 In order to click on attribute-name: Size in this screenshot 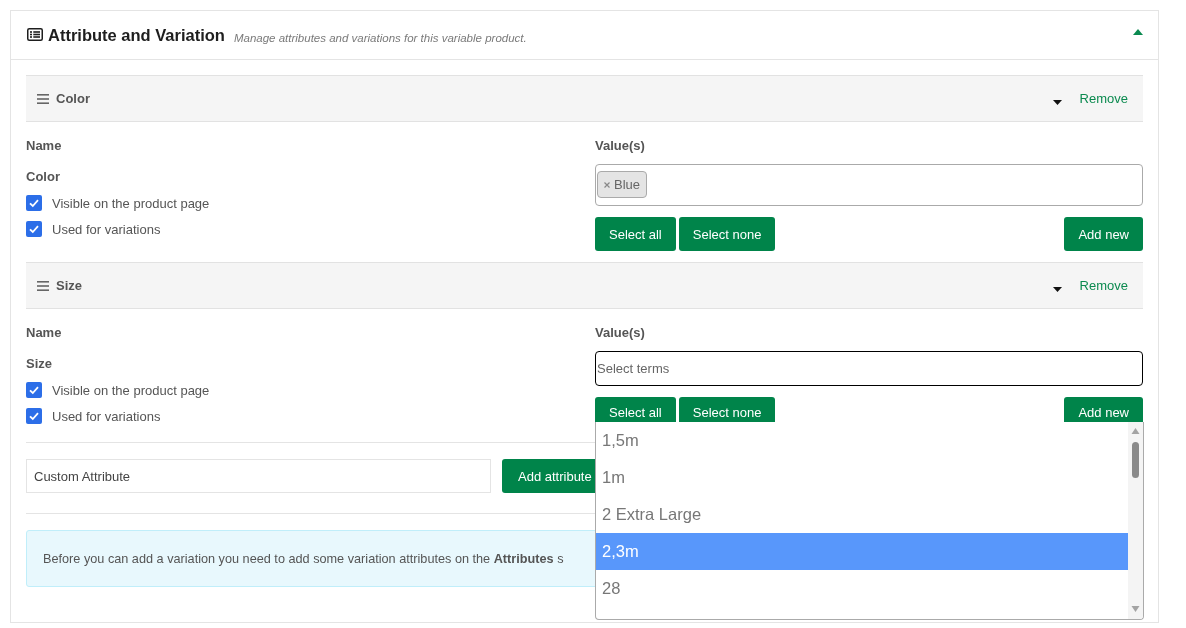, I will do `click(39, 364)`.